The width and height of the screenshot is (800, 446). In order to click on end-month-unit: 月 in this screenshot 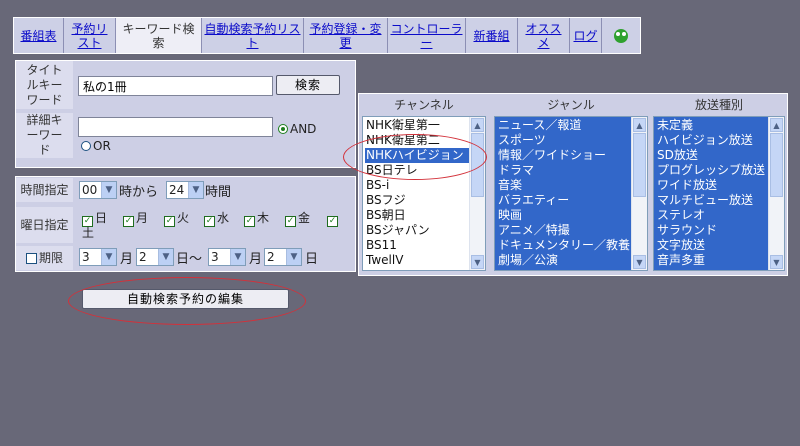, I will do `click(256, 259)`.